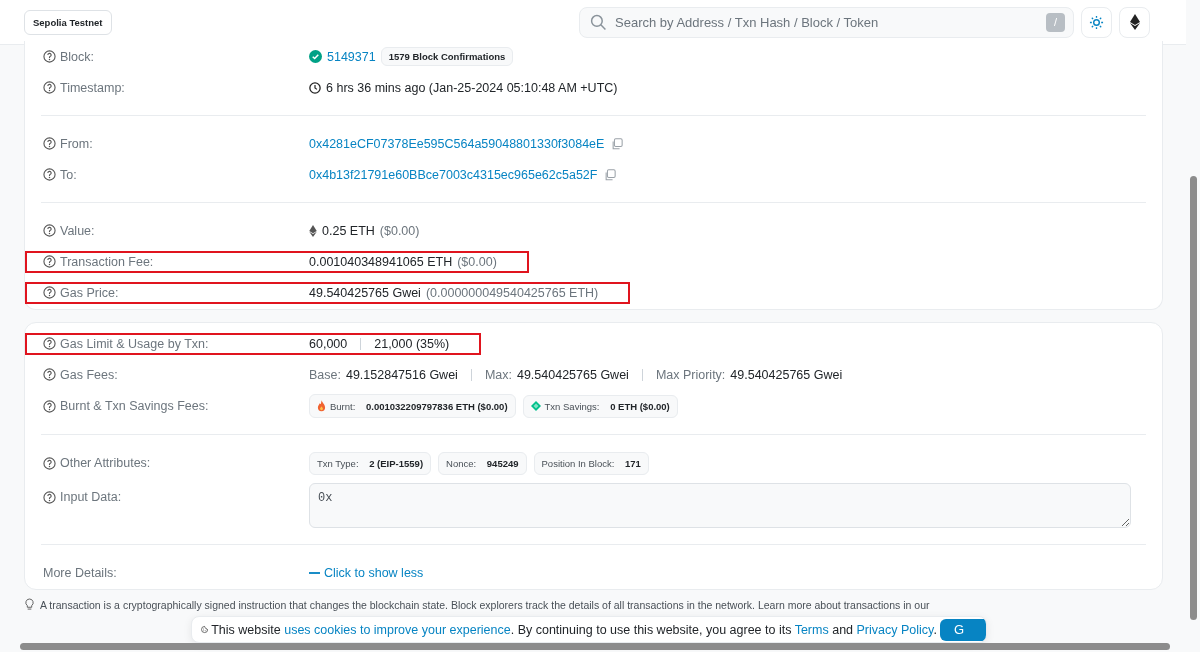 This screenshot has width=1200, height=652. Describe the element at coordinates (381, 261) in the screenshot. I see `amount-text: 0.001040348941065 ETH` at that location.